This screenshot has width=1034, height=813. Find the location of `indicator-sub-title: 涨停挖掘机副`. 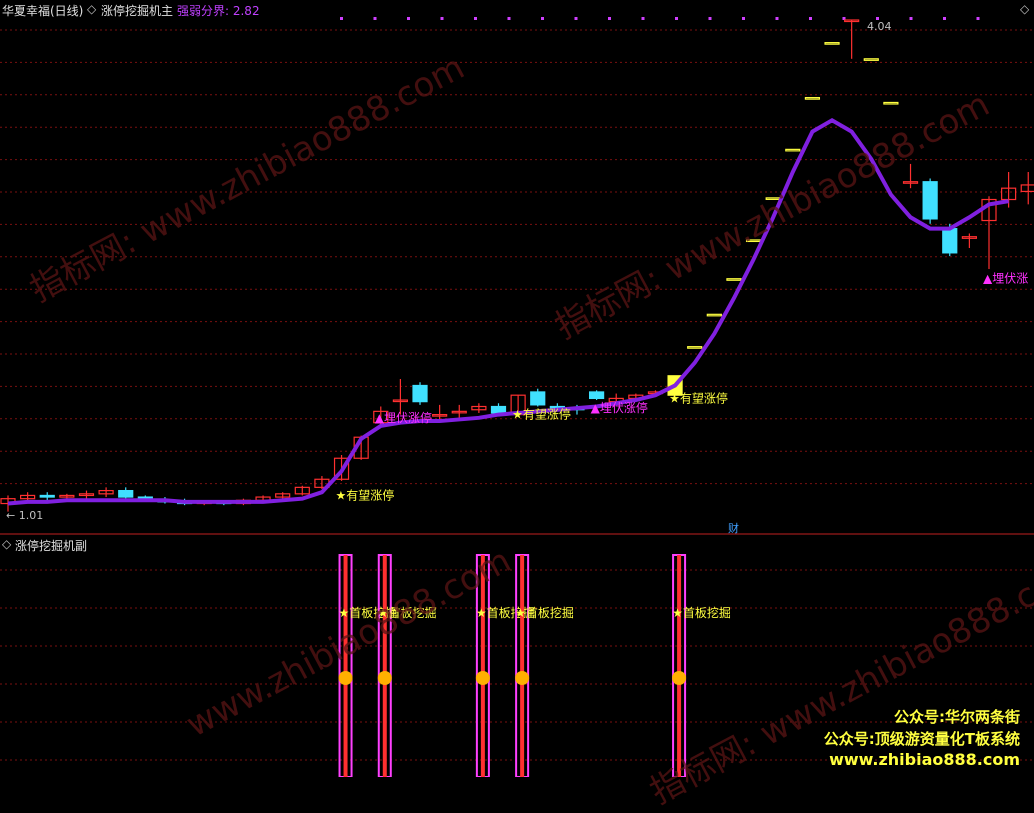

indicator-sub-title: 涨停挖掘机副 is located at coordinates (51, 545).